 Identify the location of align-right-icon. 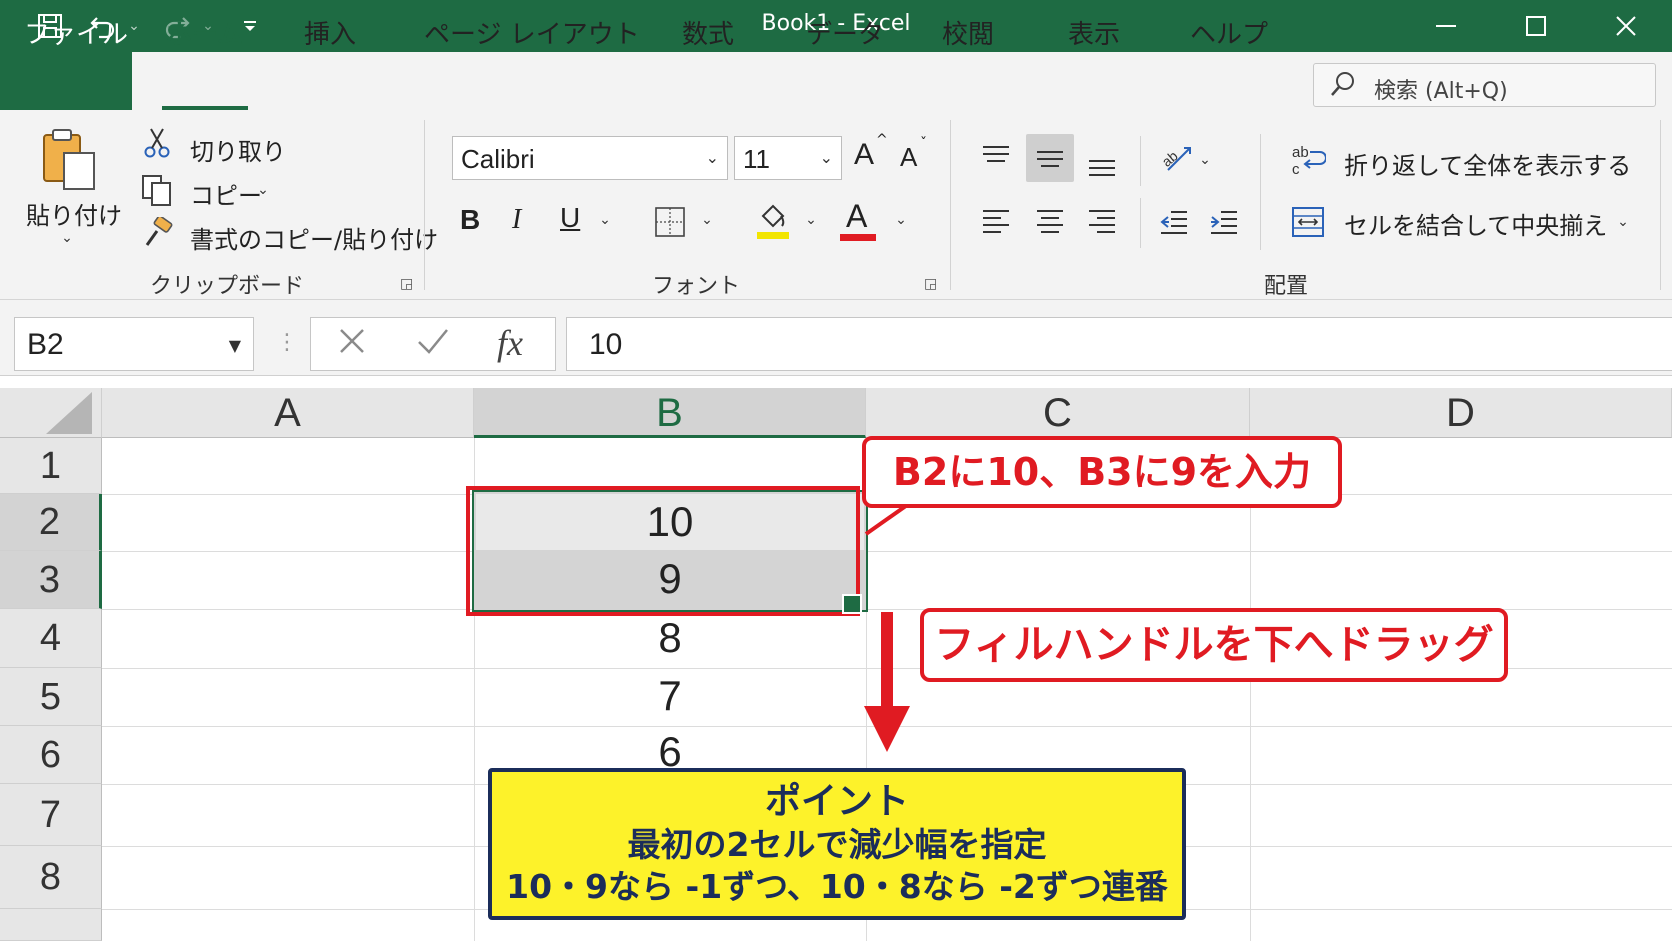
(1102, 222).